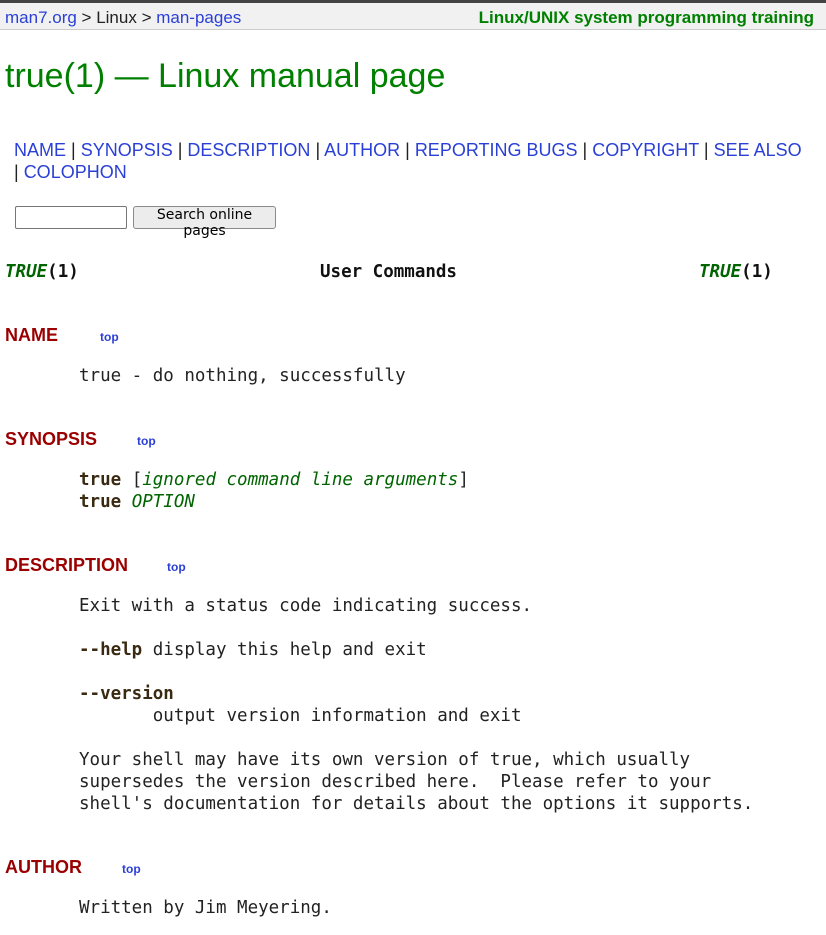  What do you see at coordinates (163, 502) in the screenshot?
I see `synopsis-option: OPTION` at bounding box center [163, 502].